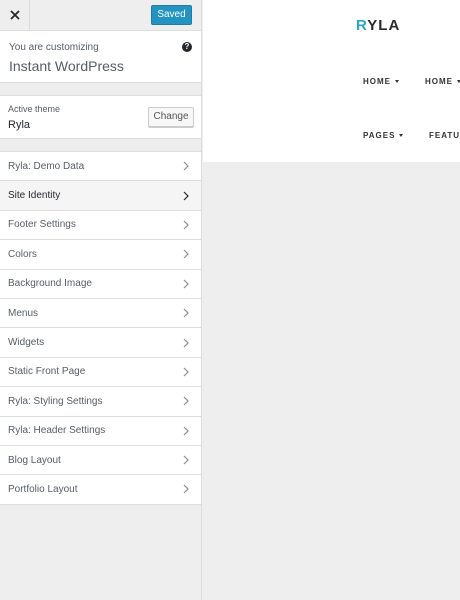  I want to click on section-header-settings: Ryla: Header Settings, so click(100, 431).